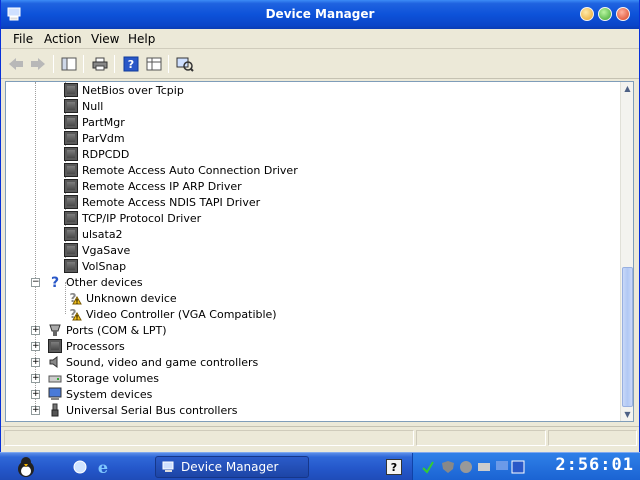 This screenshot has width=640, height=480. I want to click on tree-category-sound: Sound, video and game controllers, so click(153, 362).